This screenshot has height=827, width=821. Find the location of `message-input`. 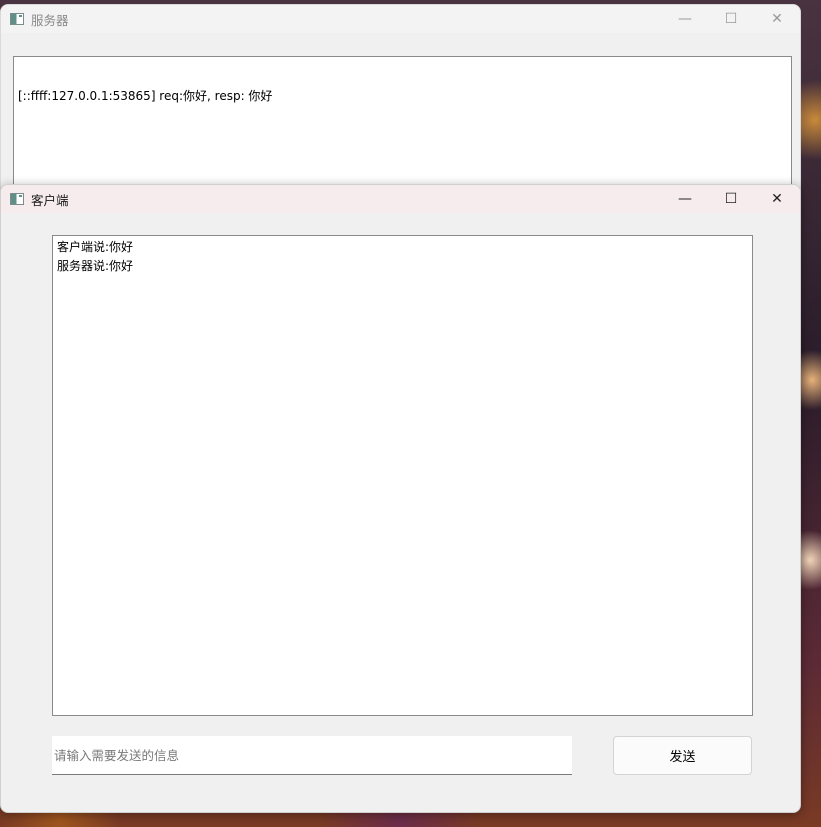

message-input is located at coordinates (312, 755).